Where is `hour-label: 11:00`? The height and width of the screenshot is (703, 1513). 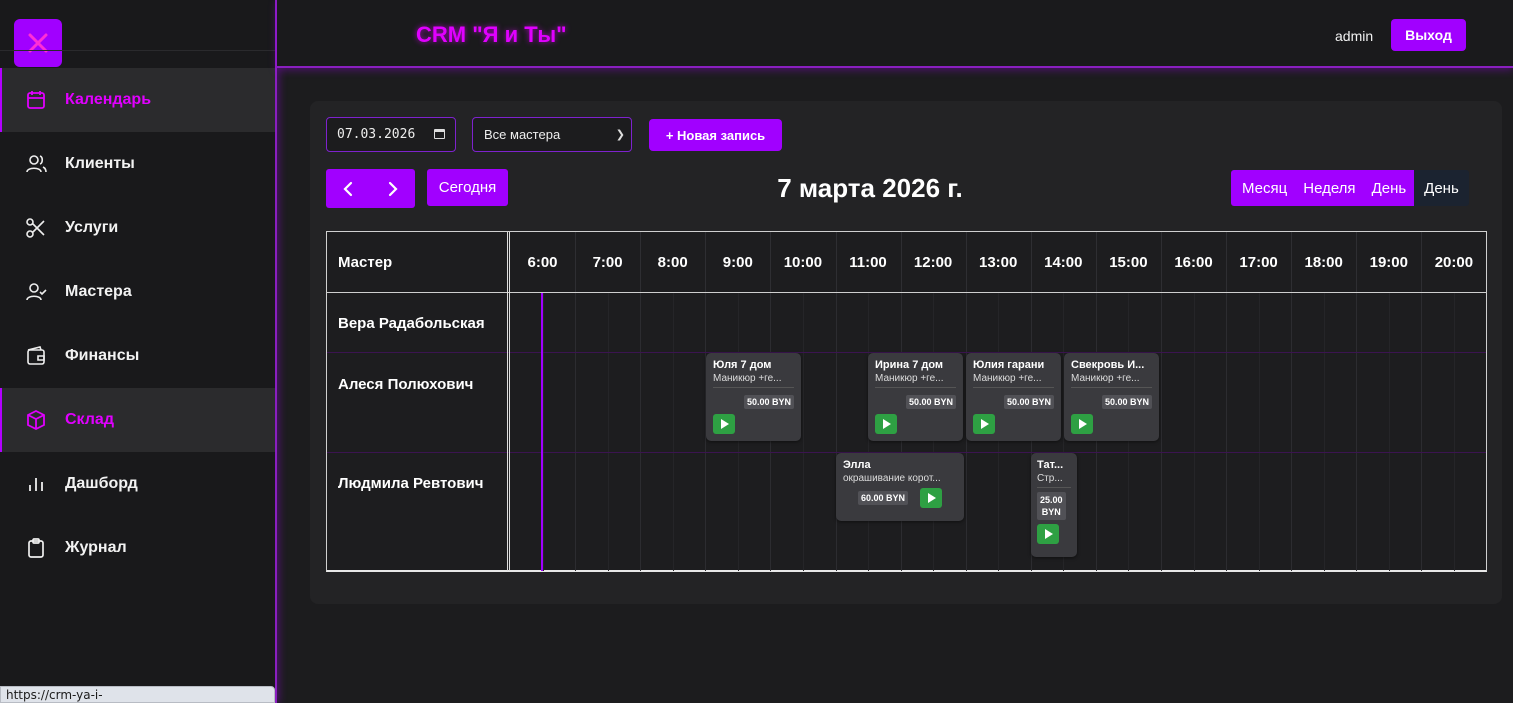
hour-label: 11:00 is located at coordinates (868, 262).